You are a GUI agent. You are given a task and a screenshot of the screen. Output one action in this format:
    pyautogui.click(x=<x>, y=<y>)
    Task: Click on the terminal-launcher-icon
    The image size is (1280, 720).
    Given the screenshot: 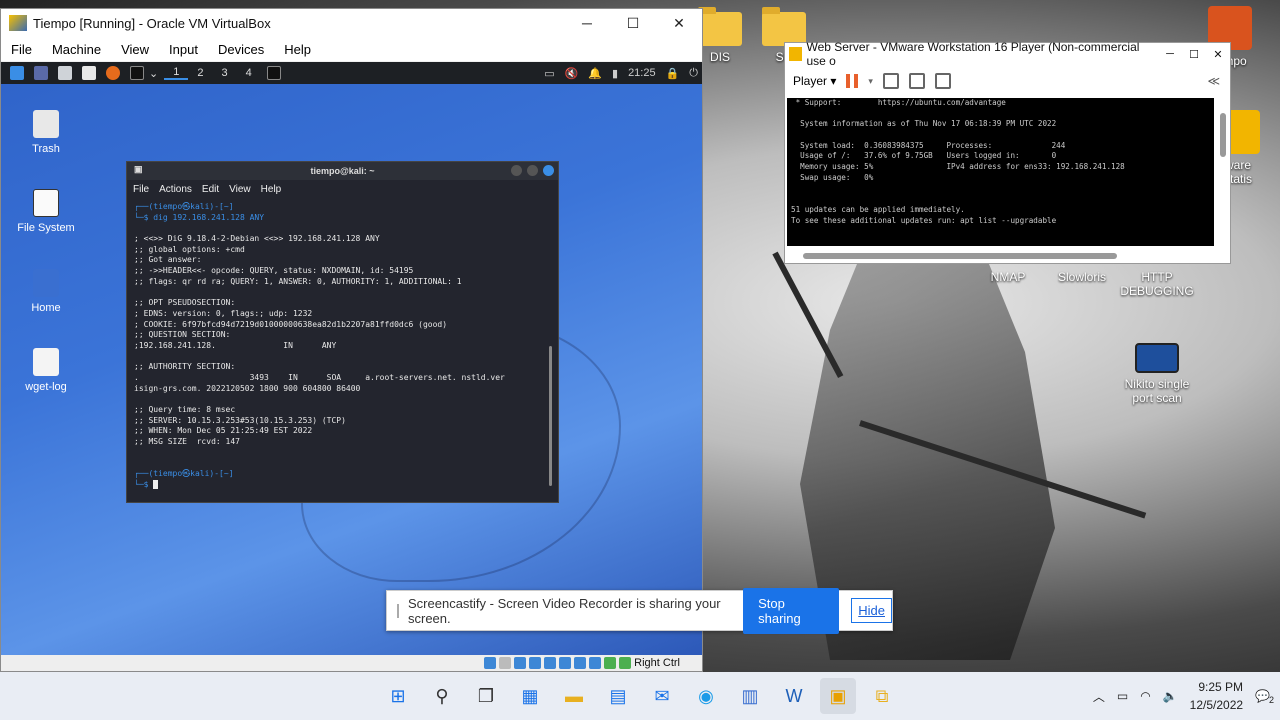 What is the action you would take?
    pyautogui.click(x=137, y=73)
    